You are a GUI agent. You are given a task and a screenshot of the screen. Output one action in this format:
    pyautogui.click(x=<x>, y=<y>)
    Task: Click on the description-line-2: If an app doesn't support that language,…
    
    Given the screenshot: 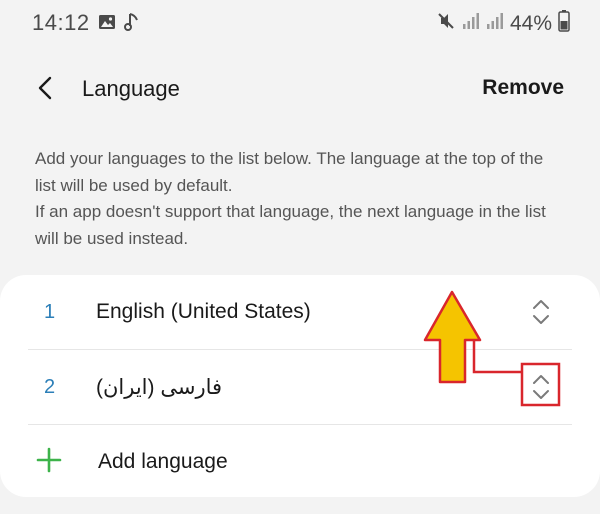 What is the action you would take?
    pyautogui.click(x=290, y=225)
    